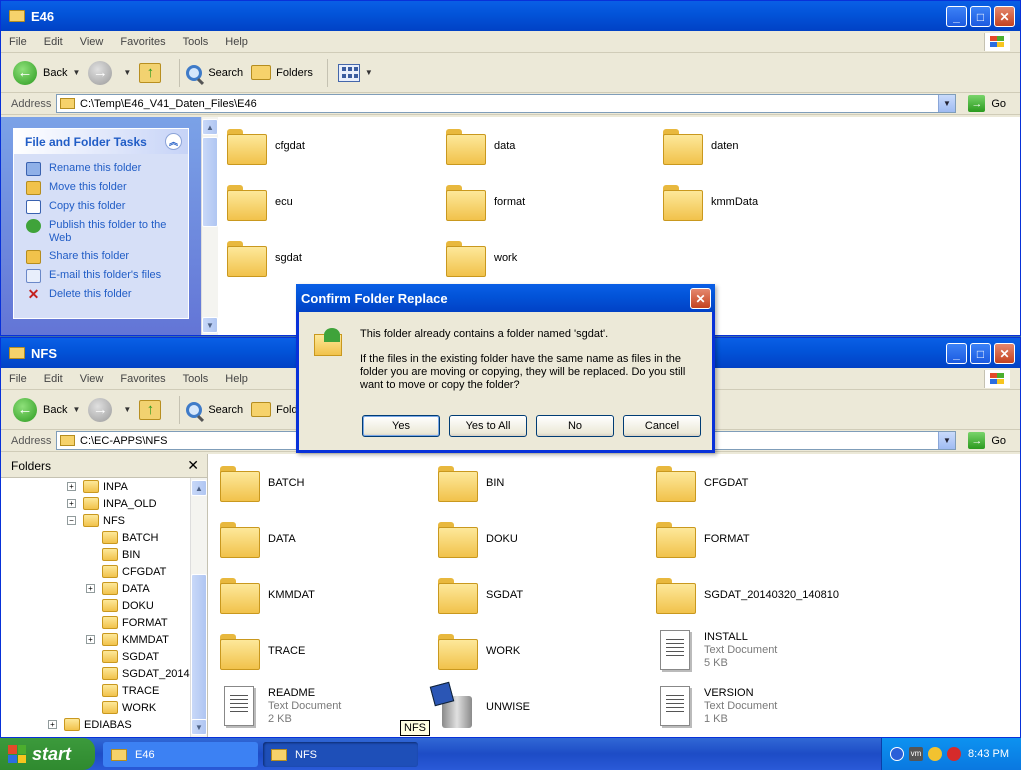 The image size is (1021, 770). I want to click on task-share: Share this folder, so click(107, 257).